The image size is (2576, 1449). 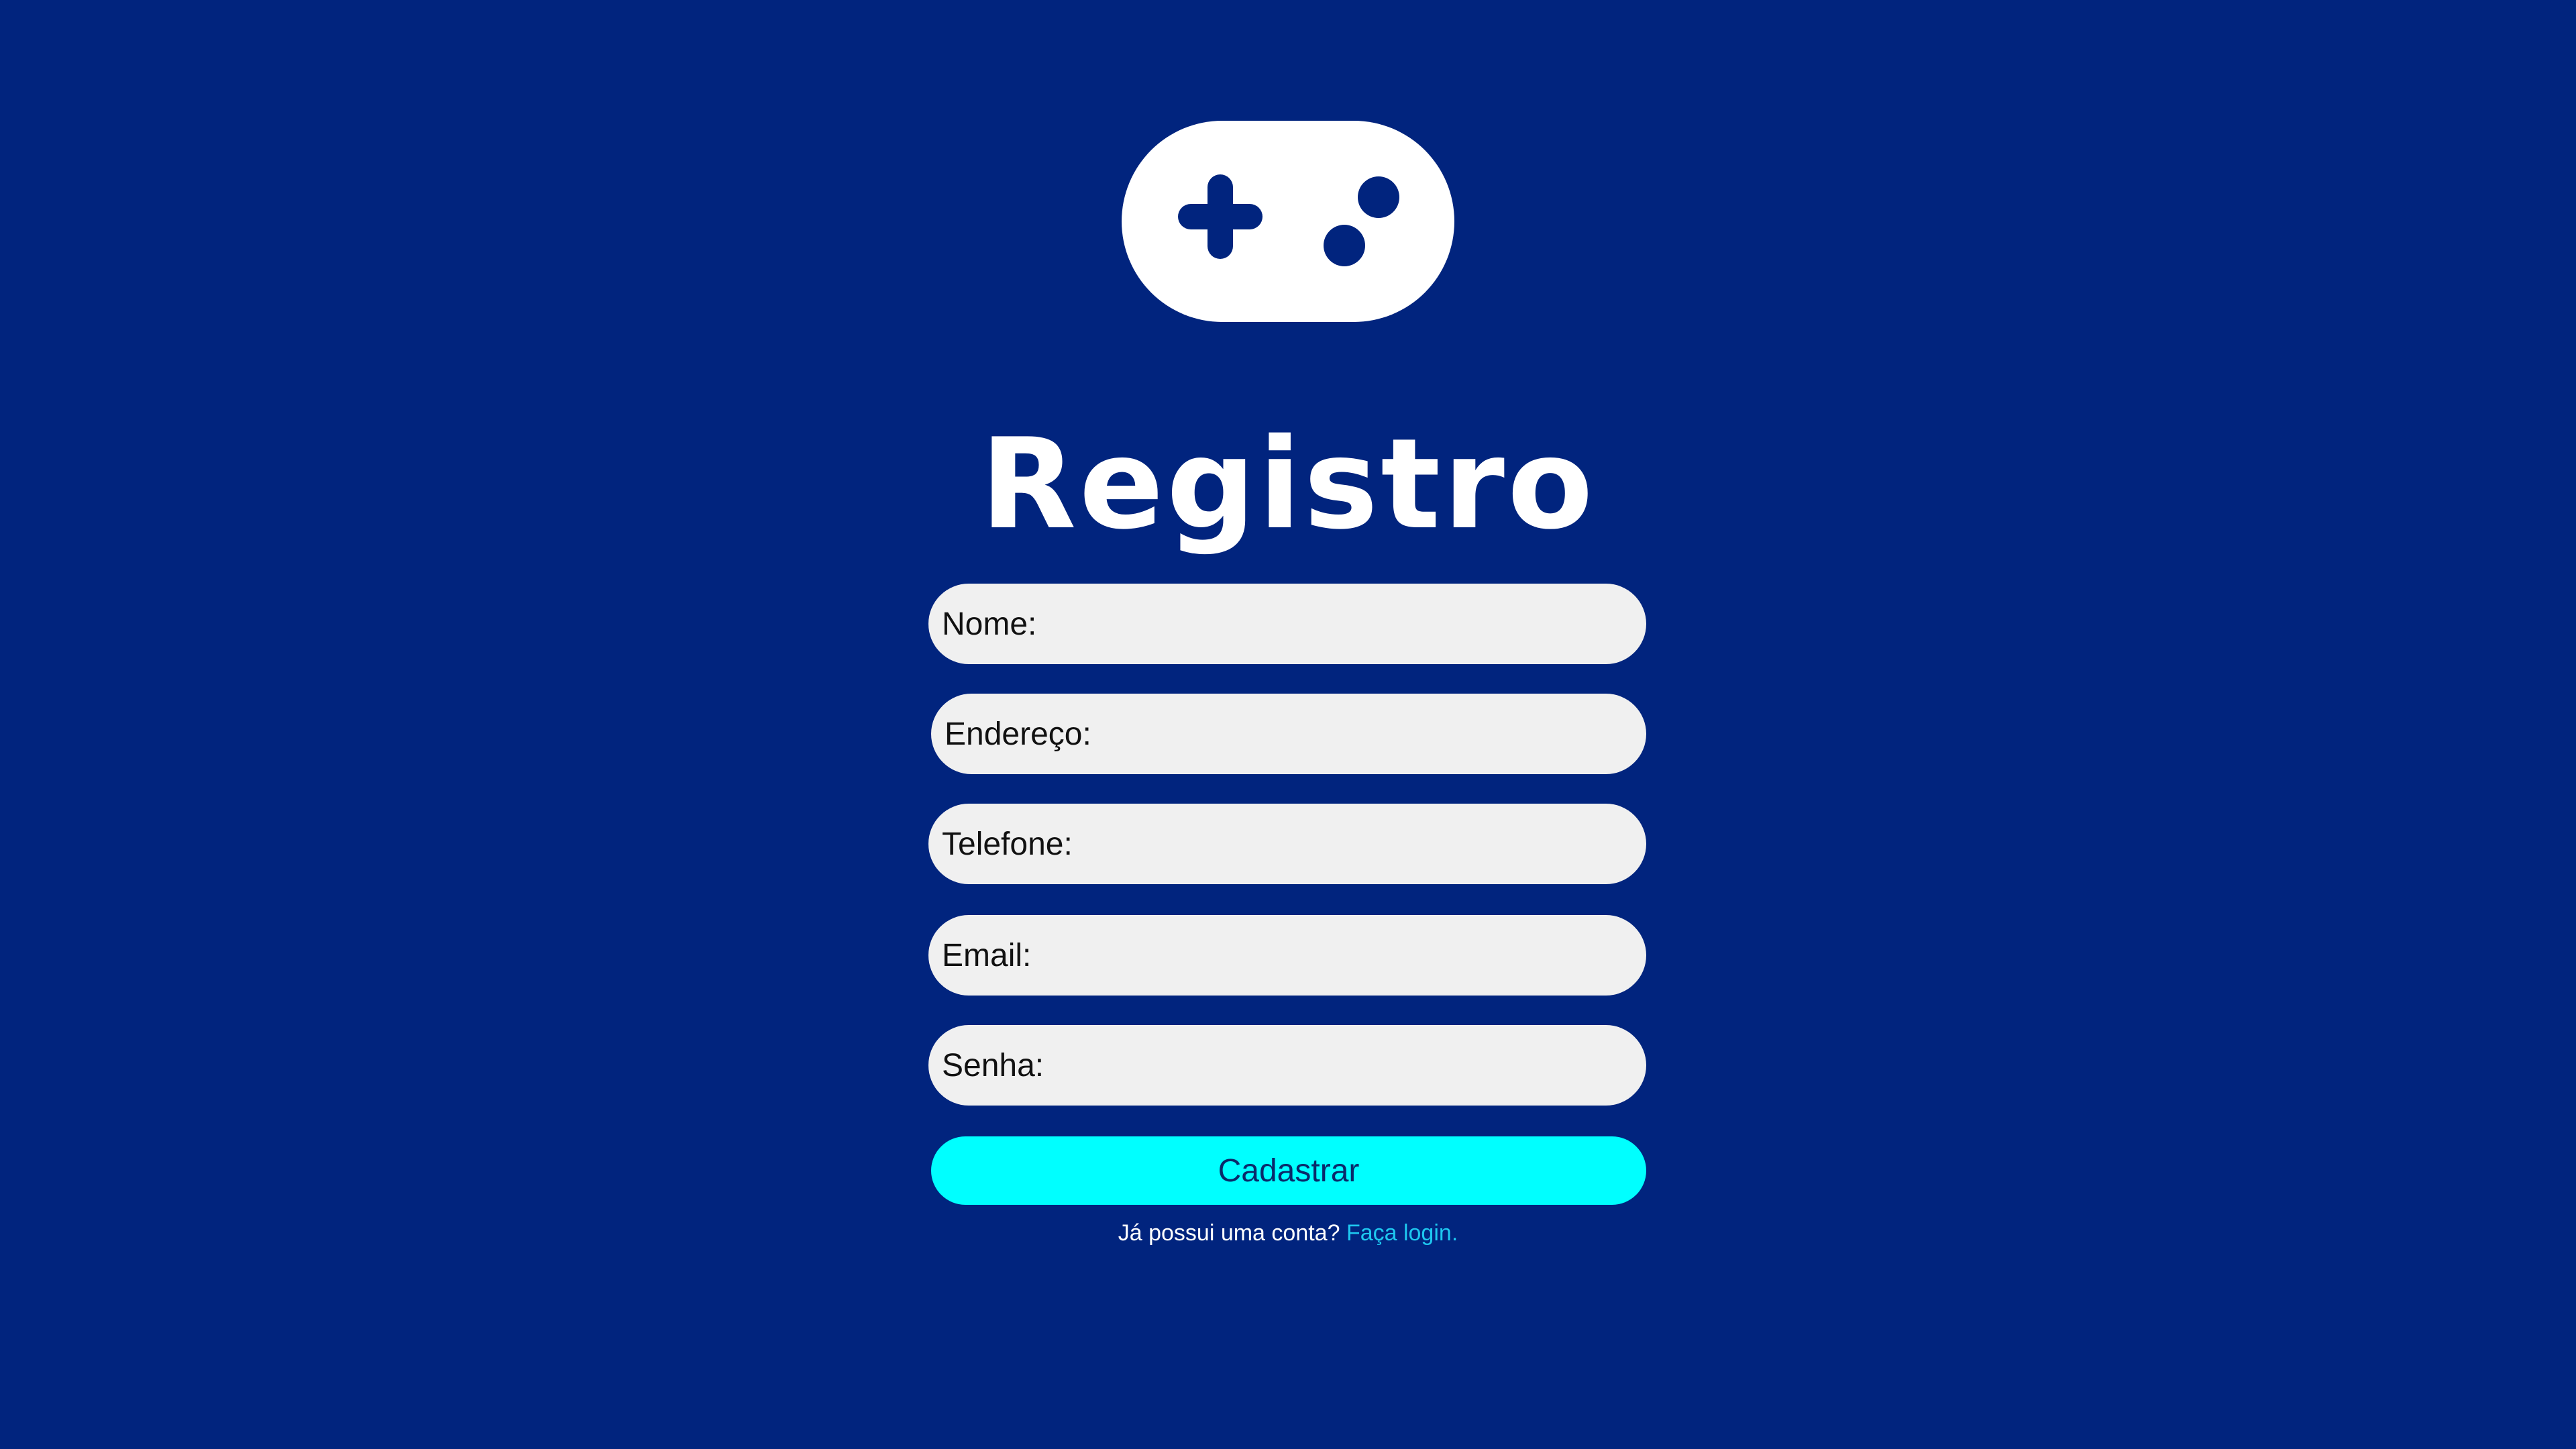 I want to click on phone-field, so click(x=1287, y=844).